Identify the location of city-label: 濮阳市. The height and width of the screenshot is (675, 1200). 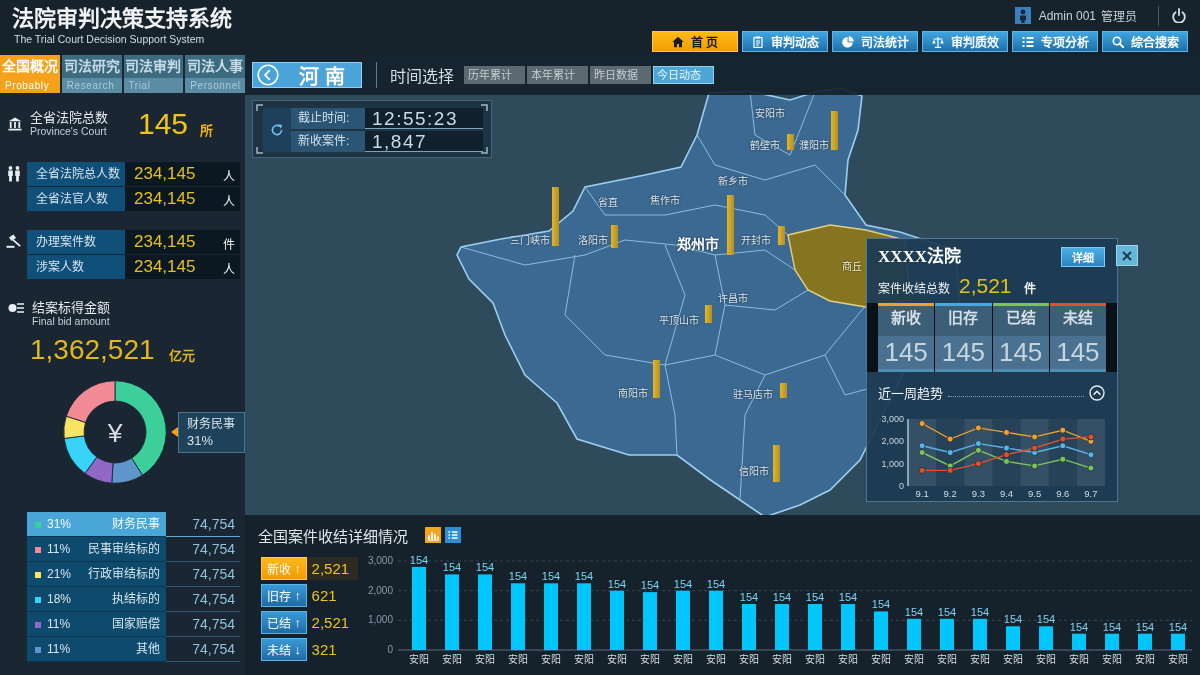
(814, 146).